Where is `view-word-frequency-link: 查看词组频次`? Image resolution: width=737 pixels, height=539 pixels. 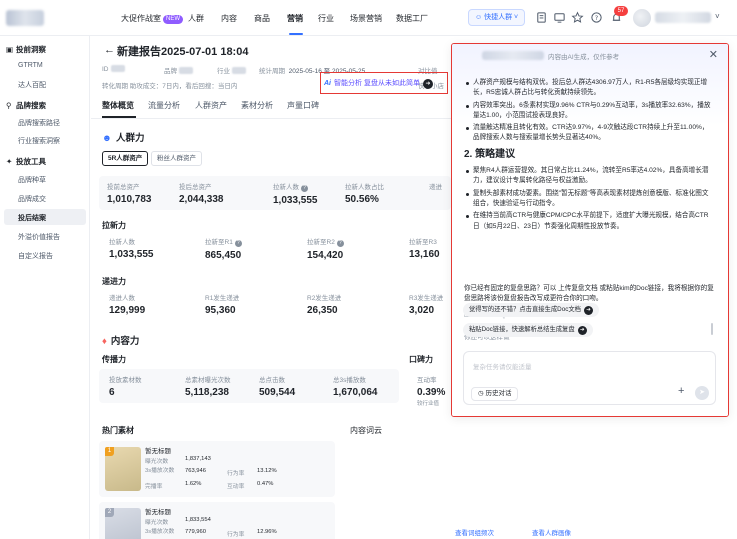 view-word-frequency-link: 查看词组频次 is located at coordinates (474, 532).